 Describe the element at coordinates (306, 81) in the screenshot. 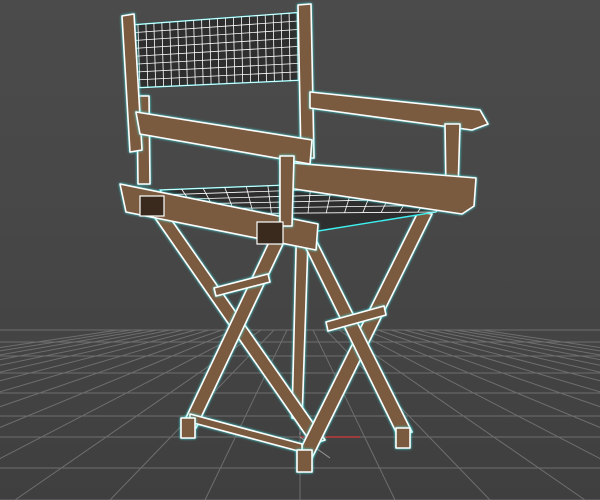

I see `back-right-upright` at that location.